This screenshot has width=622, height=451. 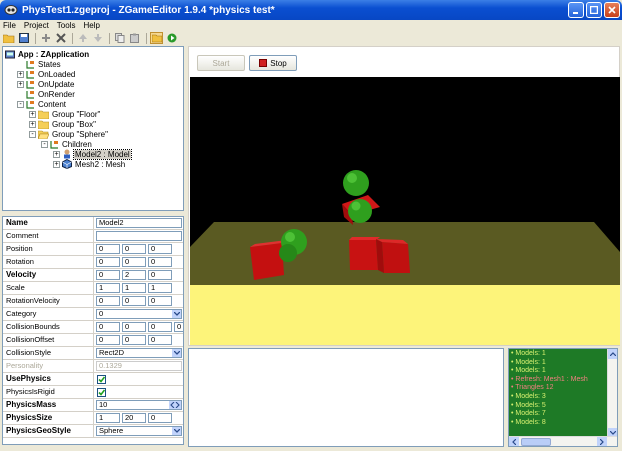 I want to click on property-text-field: Model2, so click(x=139, y=223).